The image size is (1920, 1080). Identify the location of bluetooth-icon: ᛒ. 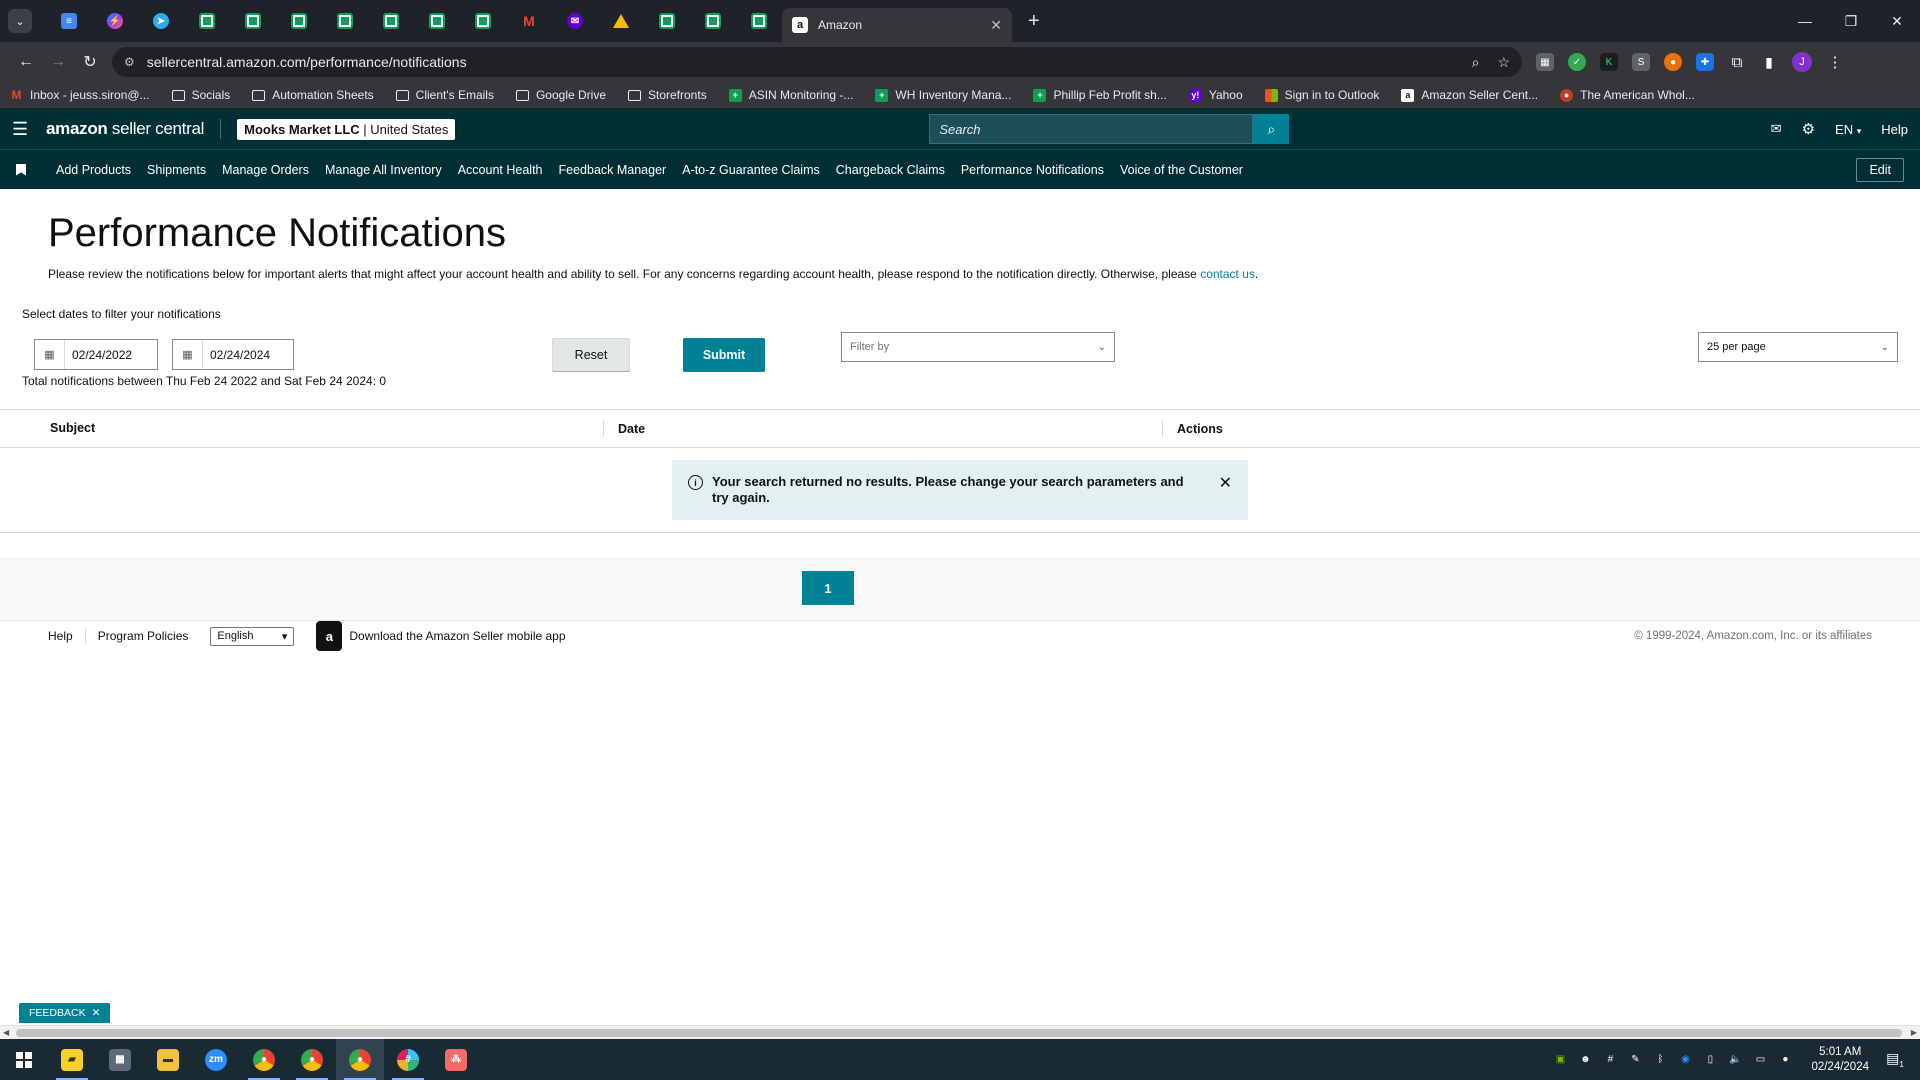
(1660, 1060).